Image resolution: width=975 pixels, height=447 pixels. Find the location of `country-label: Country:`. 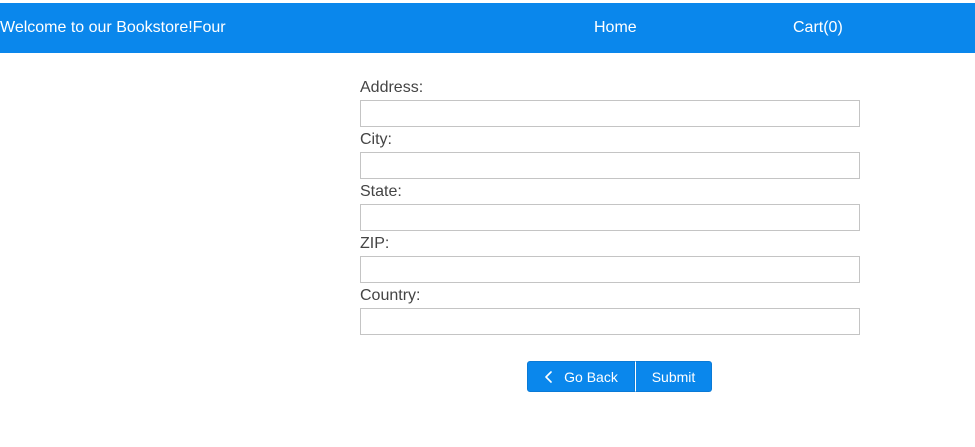

country-label: Country: is located at coordinates (390, 295).